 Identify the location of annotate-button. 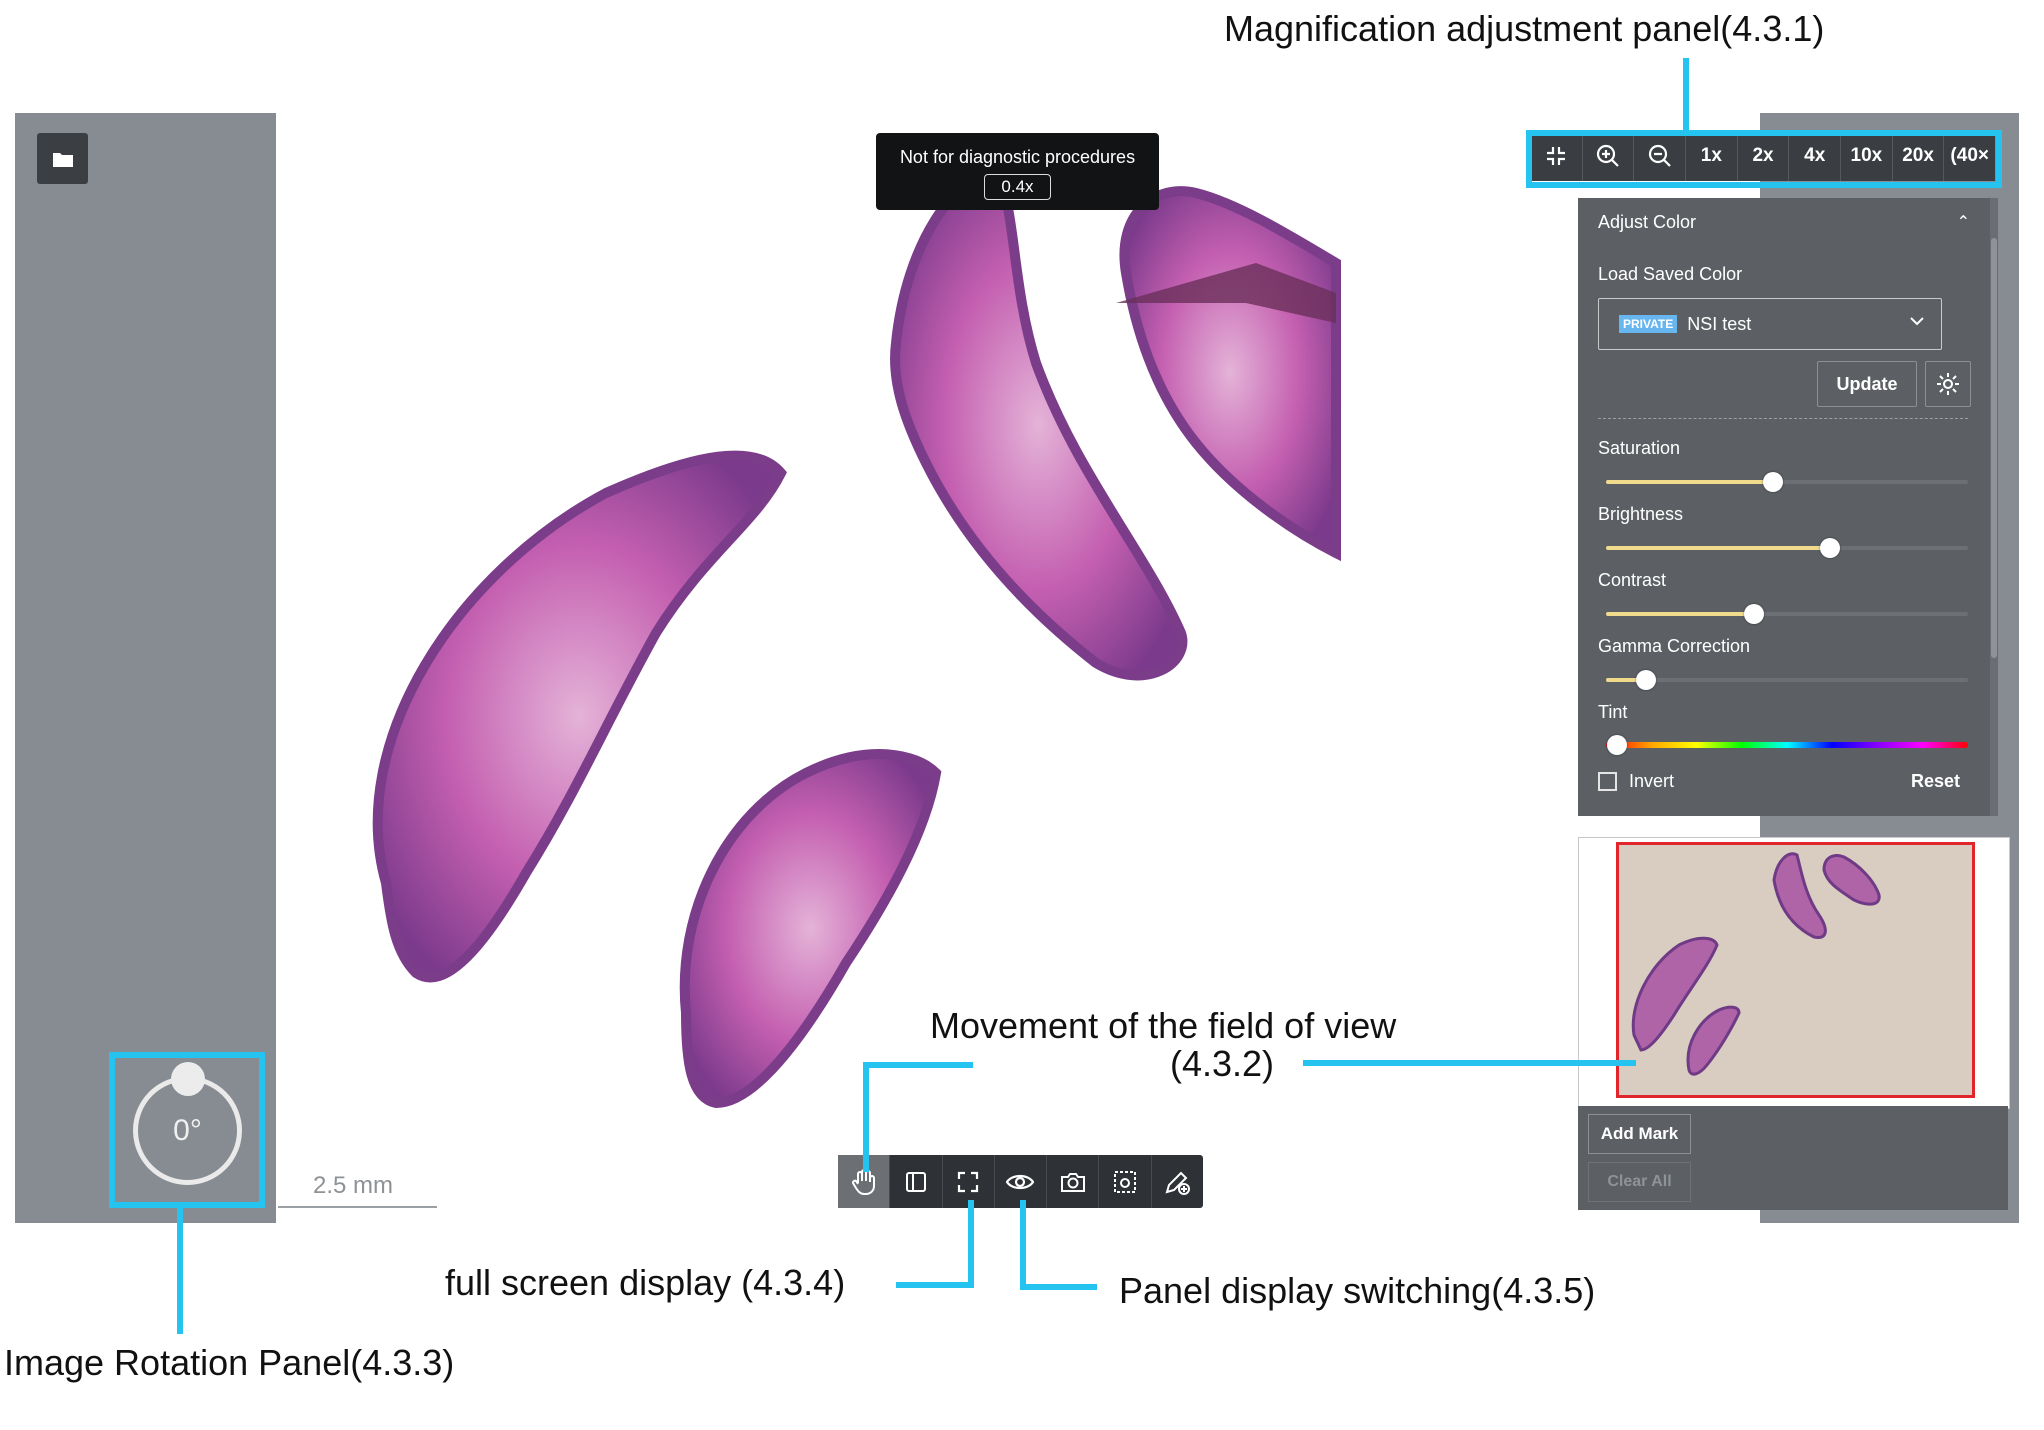
(1177, 1181).